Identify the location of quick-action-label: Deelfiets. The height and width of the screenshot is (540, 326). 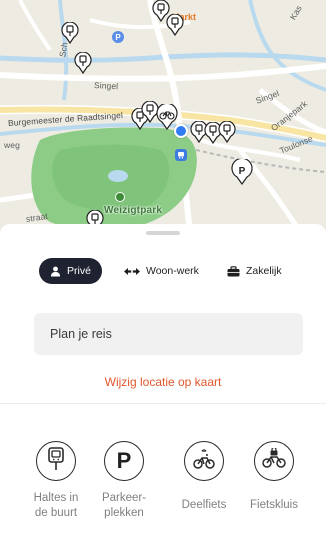
(204, 505).